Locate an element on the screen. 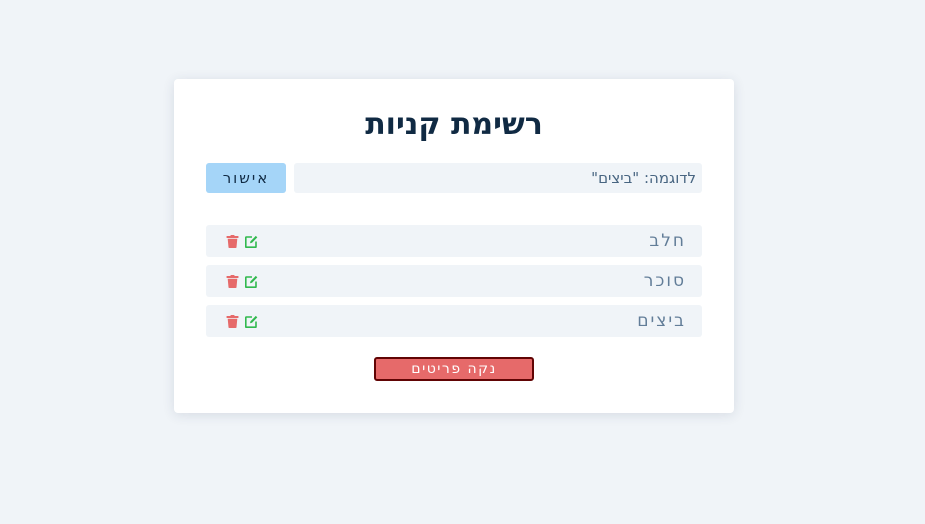 The height and width of the screenshot is (524, 925). item-name: חלב is located at coordinates (667, 241).